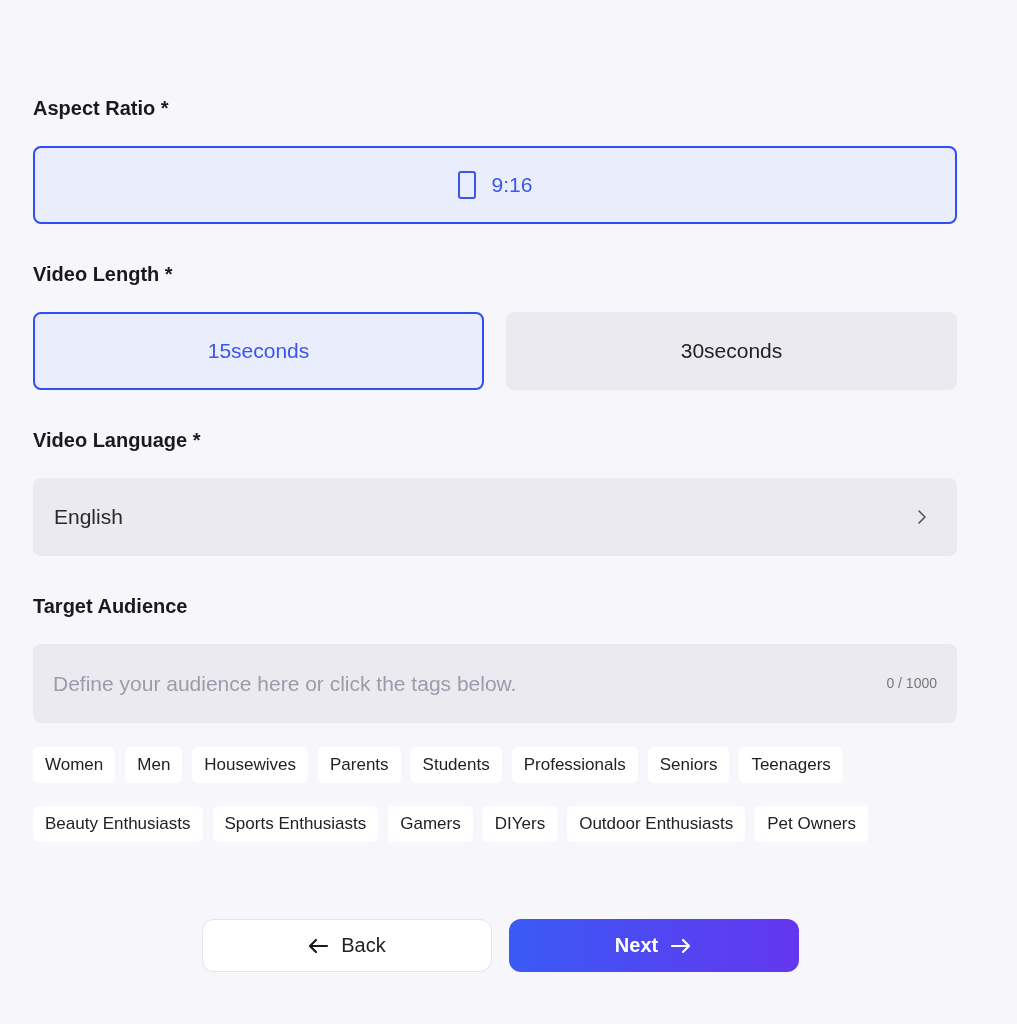  What do you see at coordinates (430, 824) in the screenshot?
I see `audience-tag: Gamers` at bounding box center [430, 824].